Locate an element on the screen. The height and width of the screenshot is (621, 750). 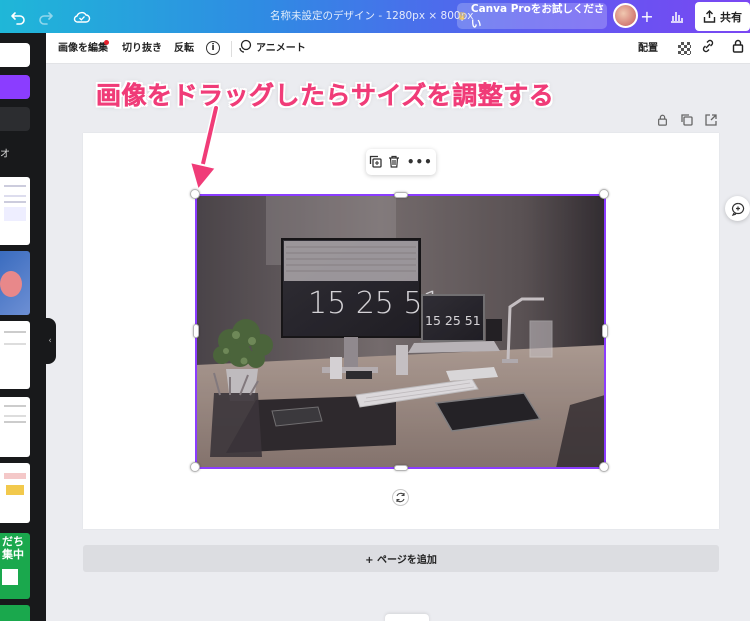
flip-button: 反転 is located at coordinates (184, 48).